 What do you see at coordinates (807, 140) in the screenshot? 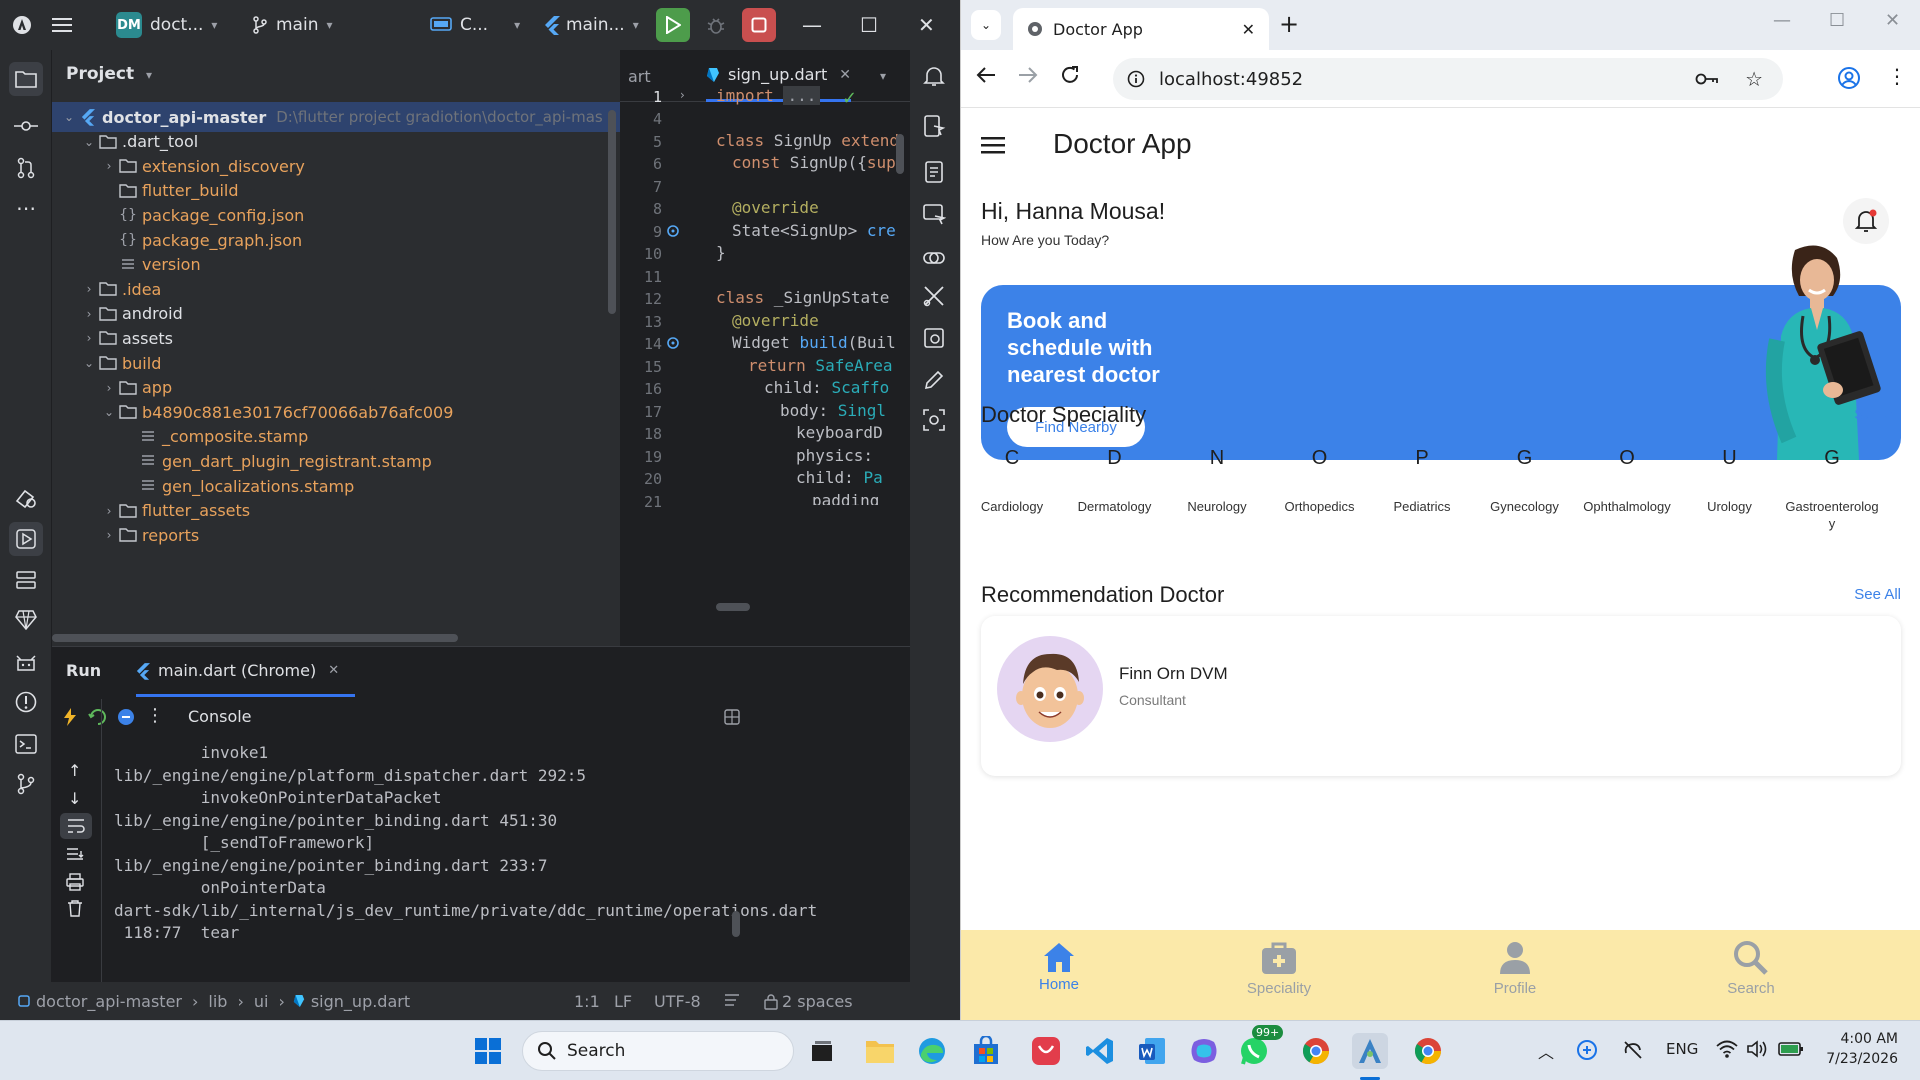
I see `code-line-5: class SignUp extend` at bounding box center [807, 140].